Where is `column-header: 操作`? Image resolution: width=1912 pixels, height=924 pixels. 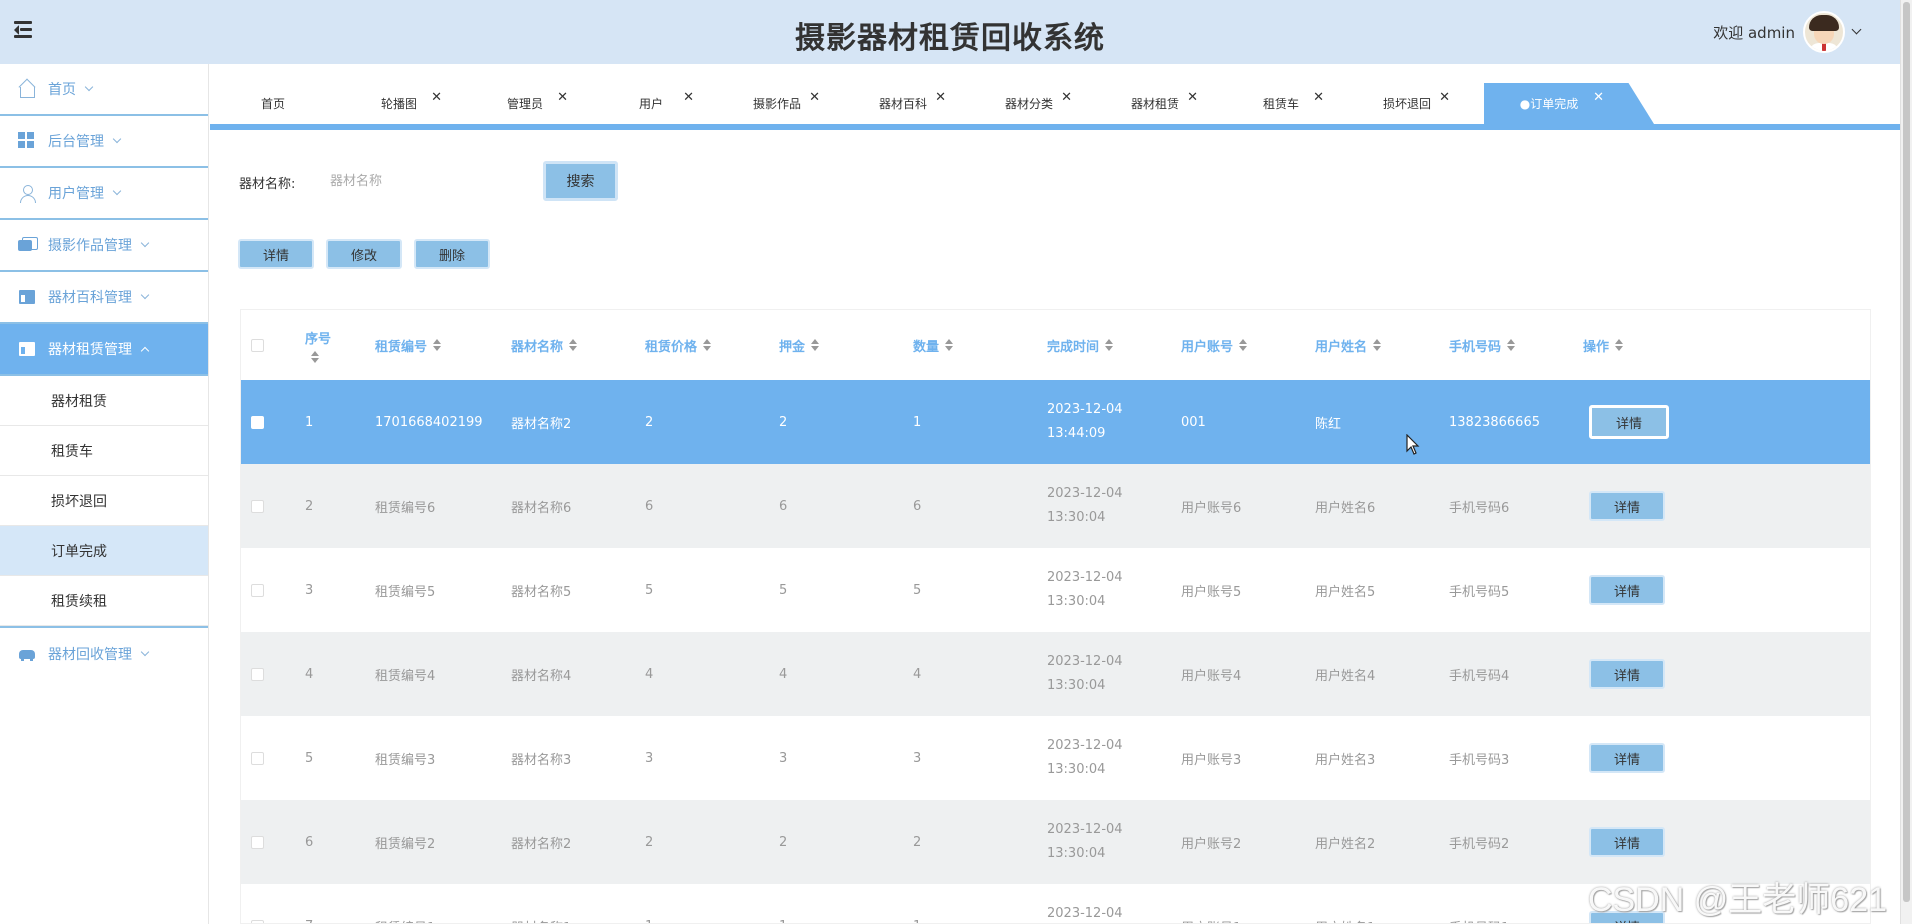 column-header: 操作 is located at coordinates (1603, 345).